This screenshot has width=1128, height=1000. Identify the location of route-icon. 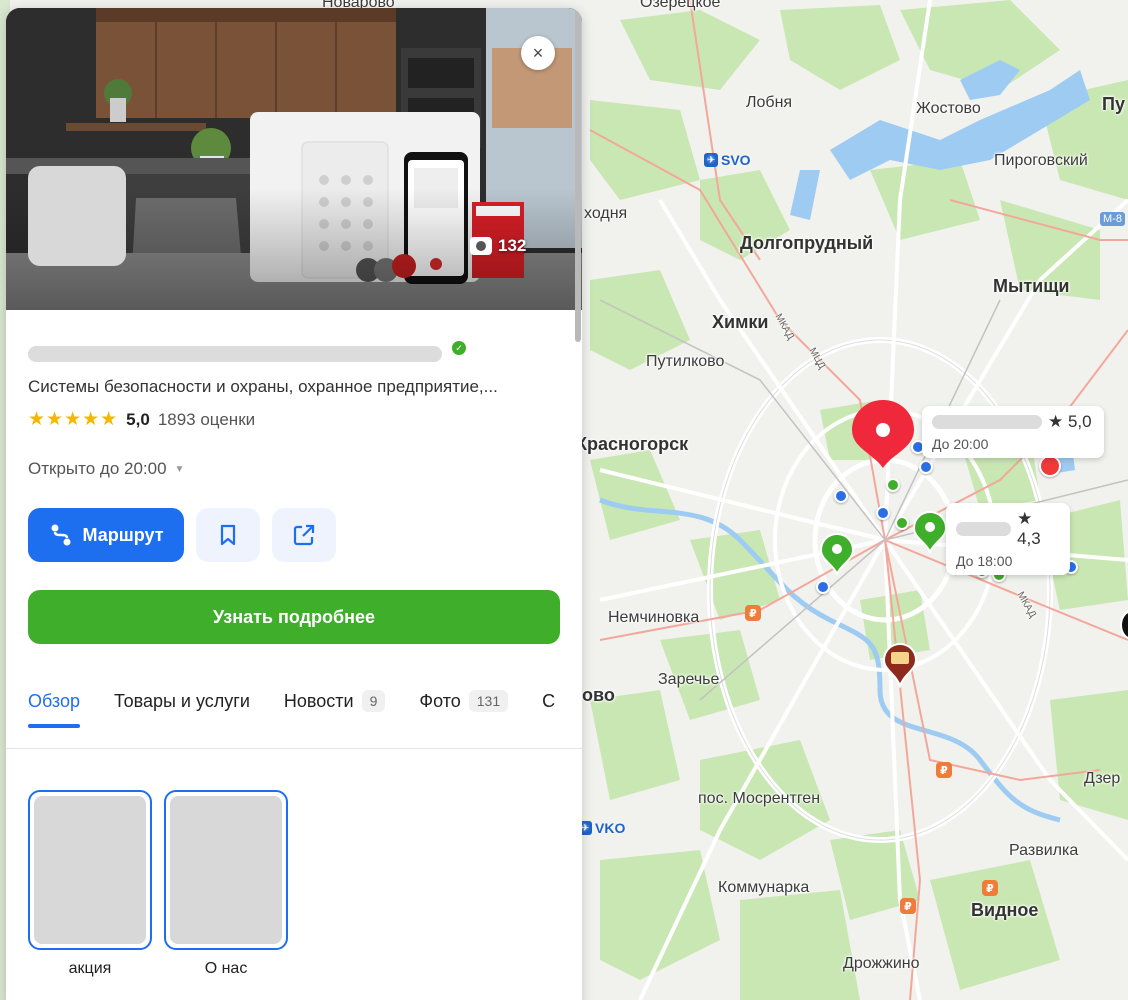
(61, 535).